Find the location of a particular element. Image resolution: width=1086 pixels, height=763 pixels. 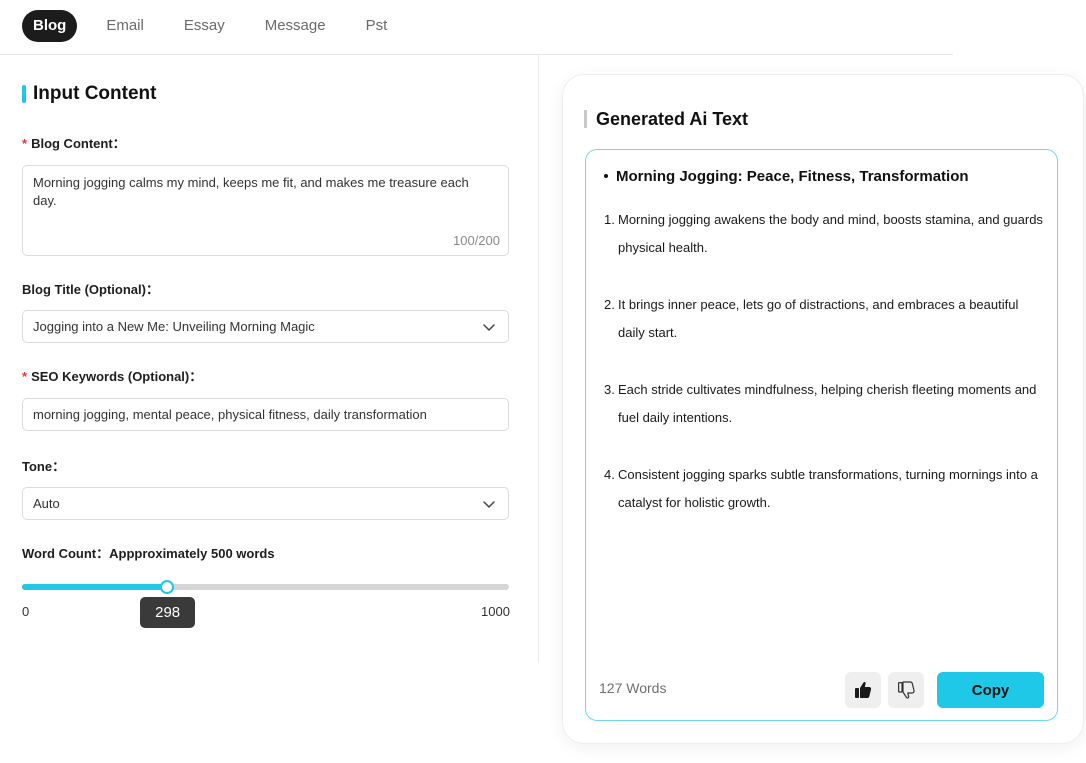

tab-message: Message is located at coordinates (295, 26).